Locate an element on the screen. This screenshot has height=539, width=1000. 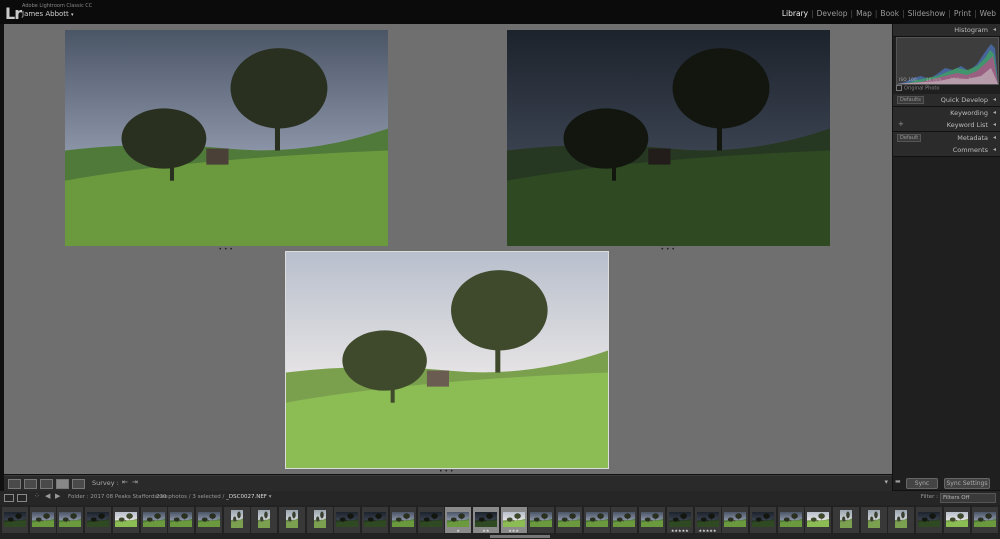
filmstrip-thumbnail: ★ is located at coordinates (458, 520).